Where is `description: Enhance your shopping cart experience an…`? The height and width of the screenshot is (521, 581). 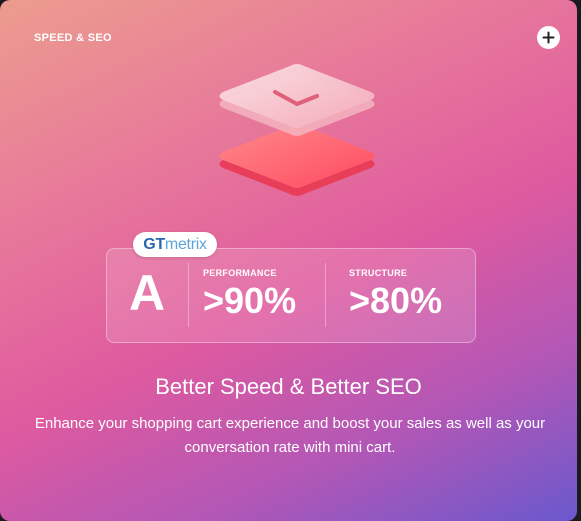
description: Enhance your shopping cart experience an… is located at coordinates (290, 435).